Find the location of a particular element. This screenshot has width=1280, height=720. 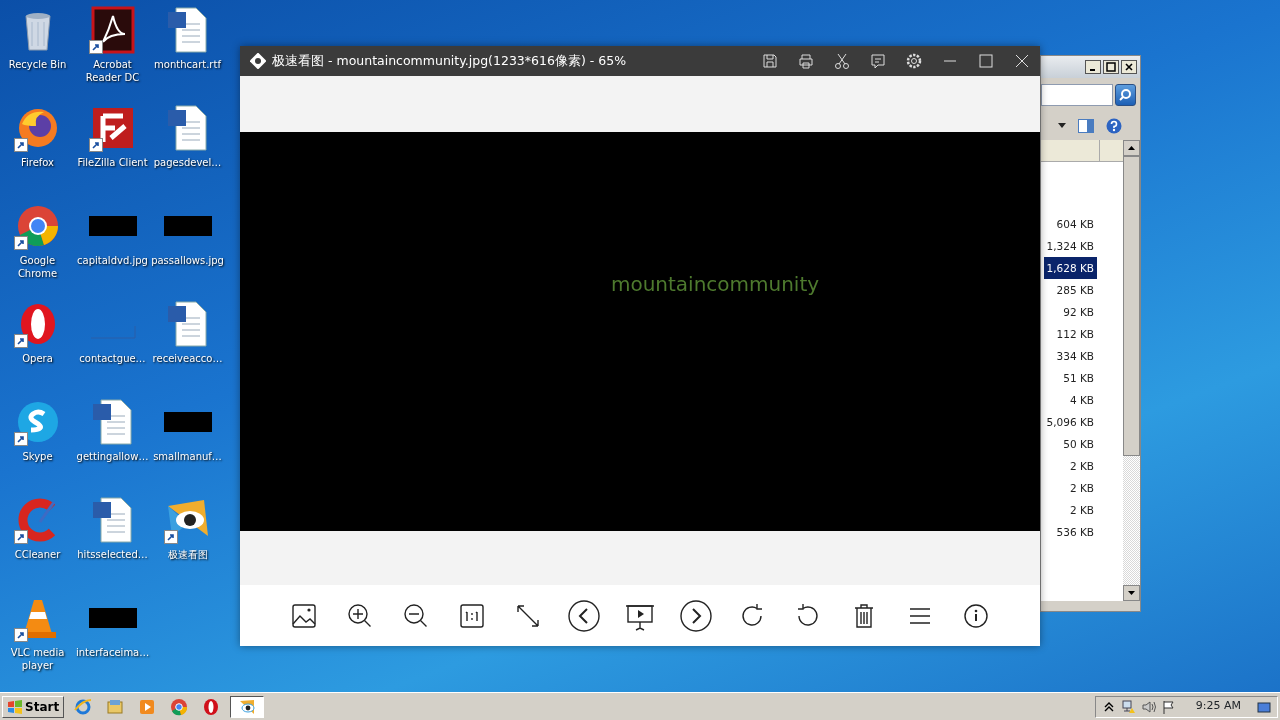

desktop-icon-label: 极速看图 is located at coordinates (187, 554).